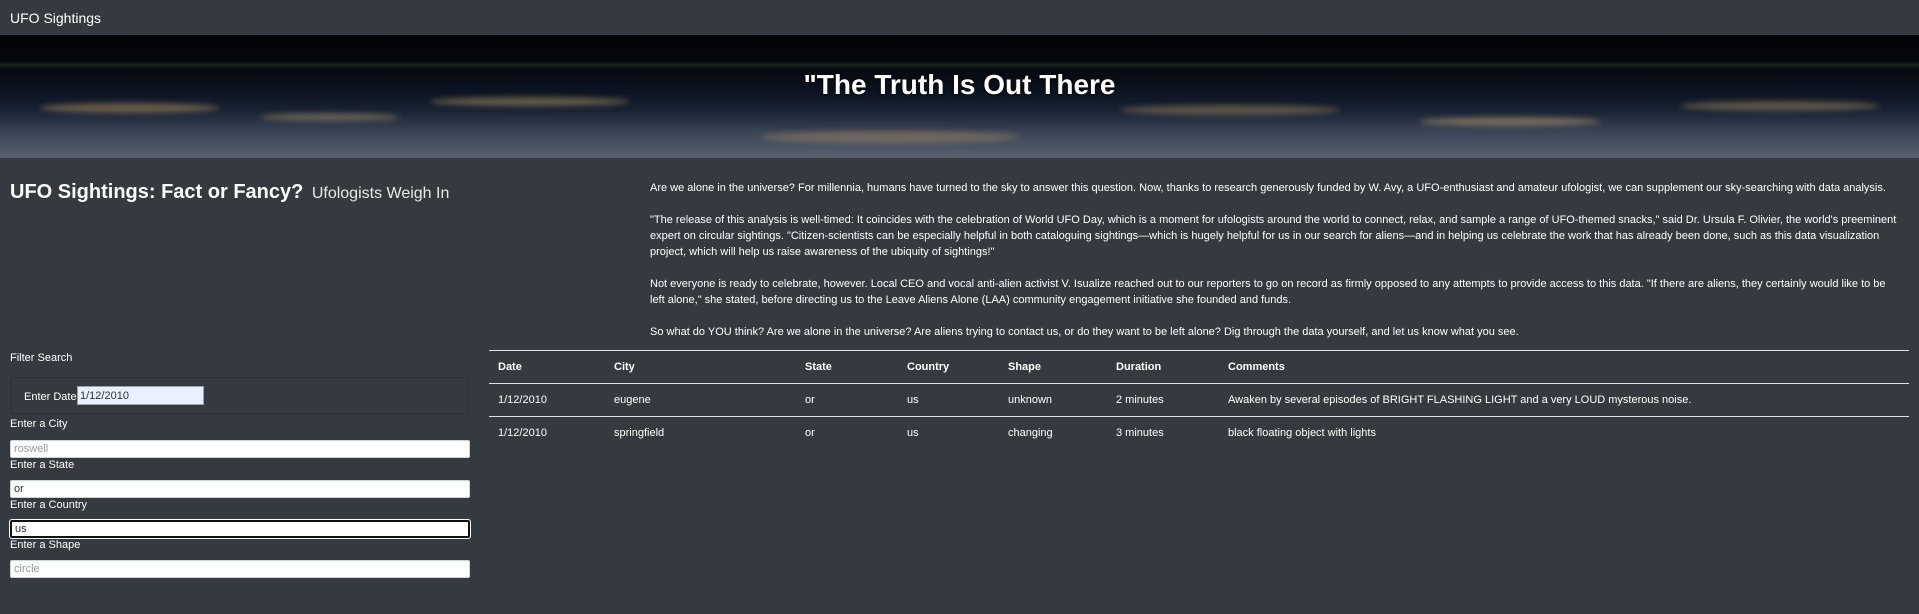 This screenshot has width=1919, height=614. What do you see at coordinates (380, 193) in the screenshot?
I see `page-subtitle: Ufologists Weigh In` at bounding box center [380, 193].